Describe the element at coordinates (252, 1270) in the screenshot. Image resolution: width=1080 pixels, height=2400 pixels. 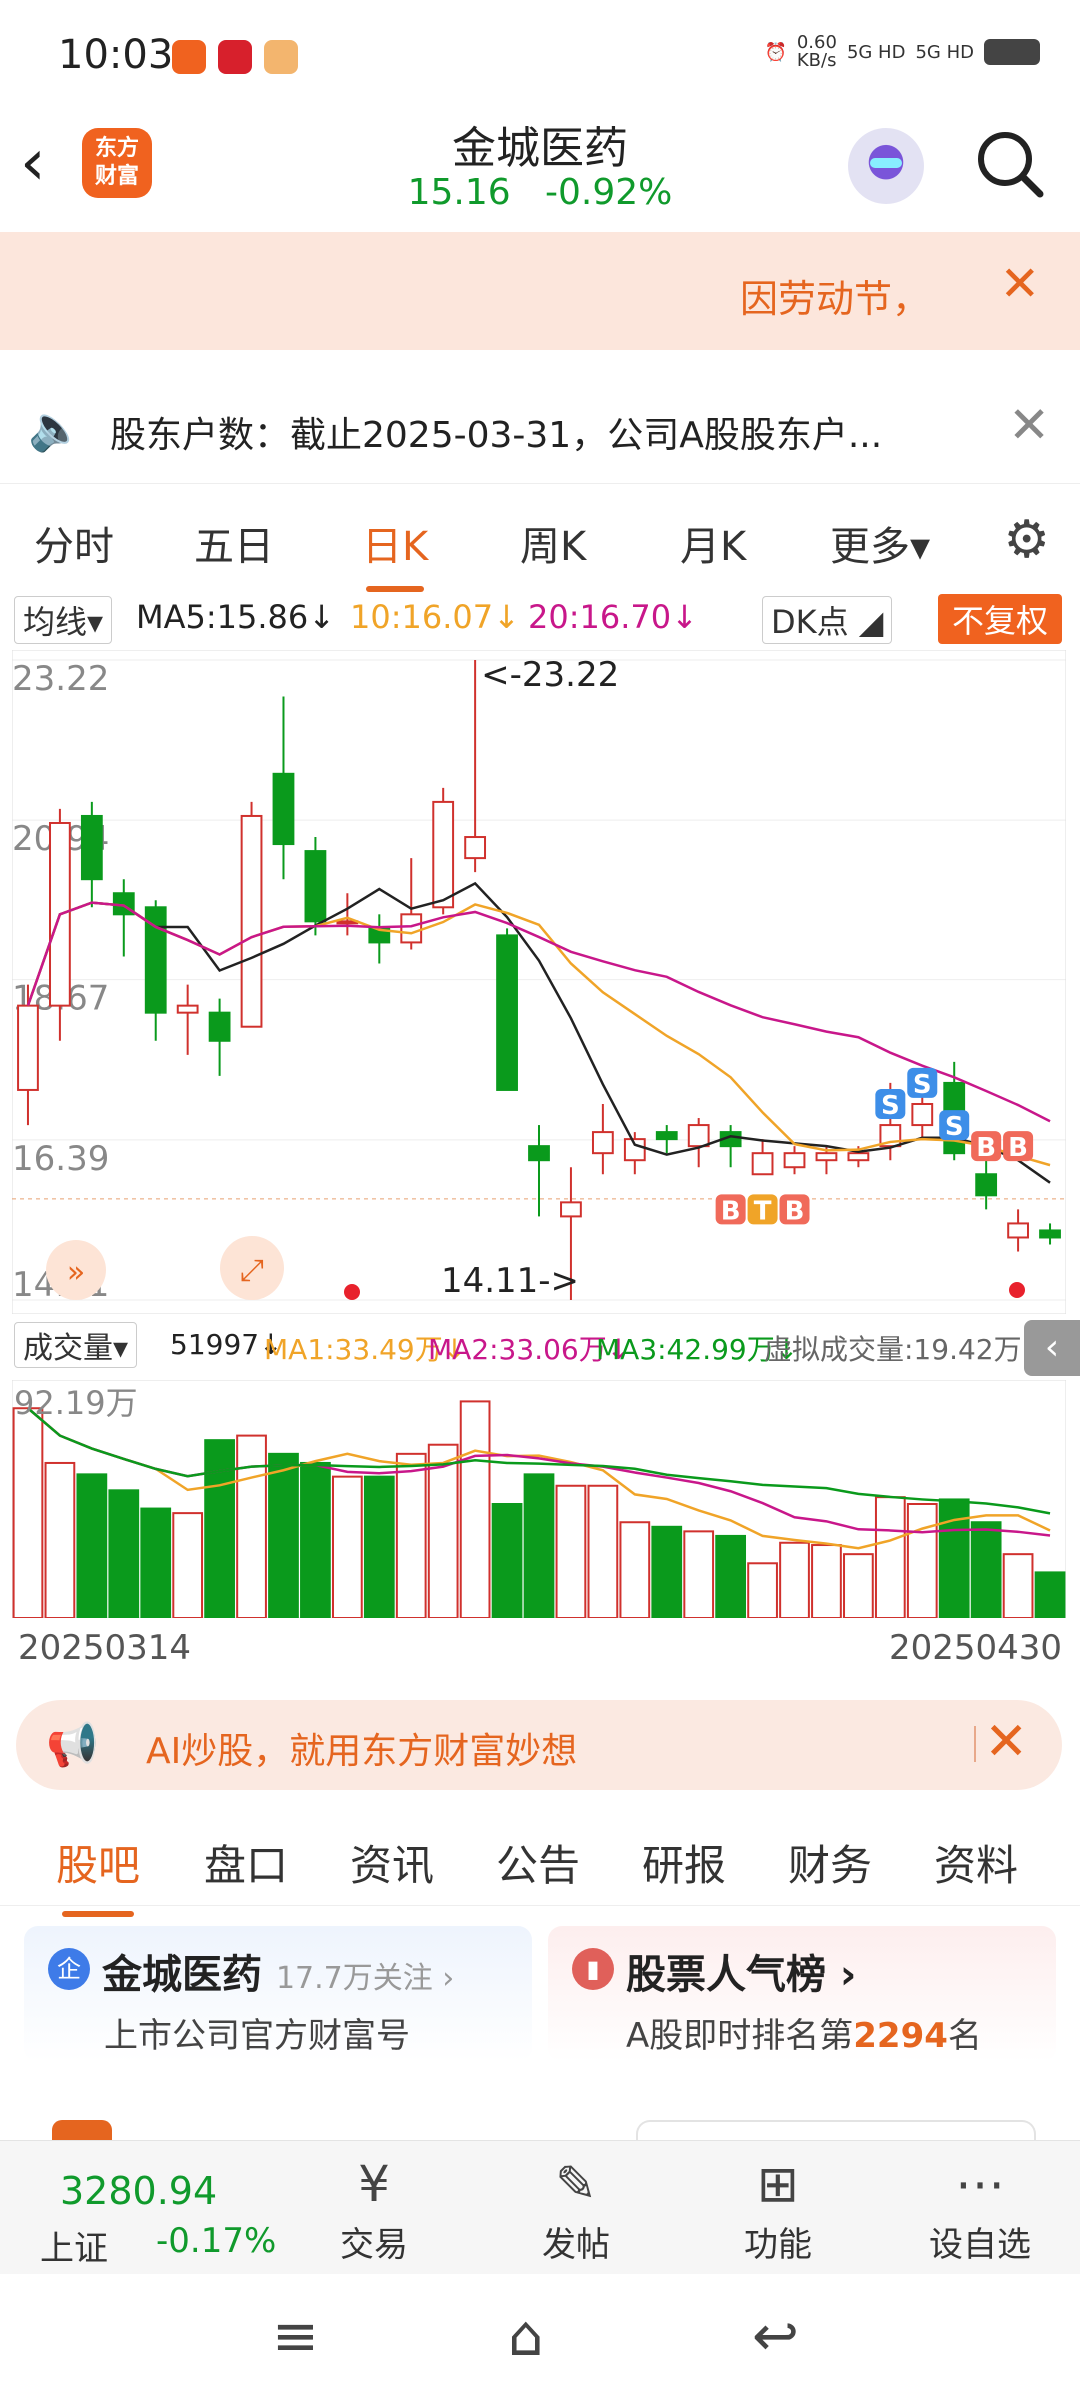
I see `expand-icon: ⤢` at that location.